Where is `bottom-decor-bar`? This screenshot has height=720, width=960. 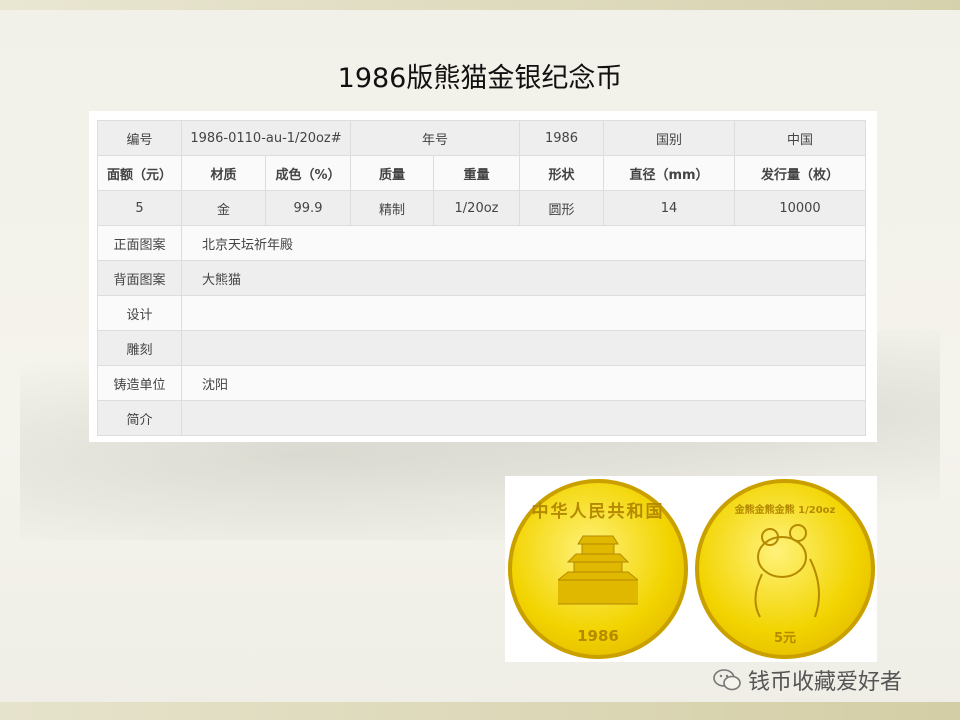
bottom-decor-bar is located at coordinates (480, 711).